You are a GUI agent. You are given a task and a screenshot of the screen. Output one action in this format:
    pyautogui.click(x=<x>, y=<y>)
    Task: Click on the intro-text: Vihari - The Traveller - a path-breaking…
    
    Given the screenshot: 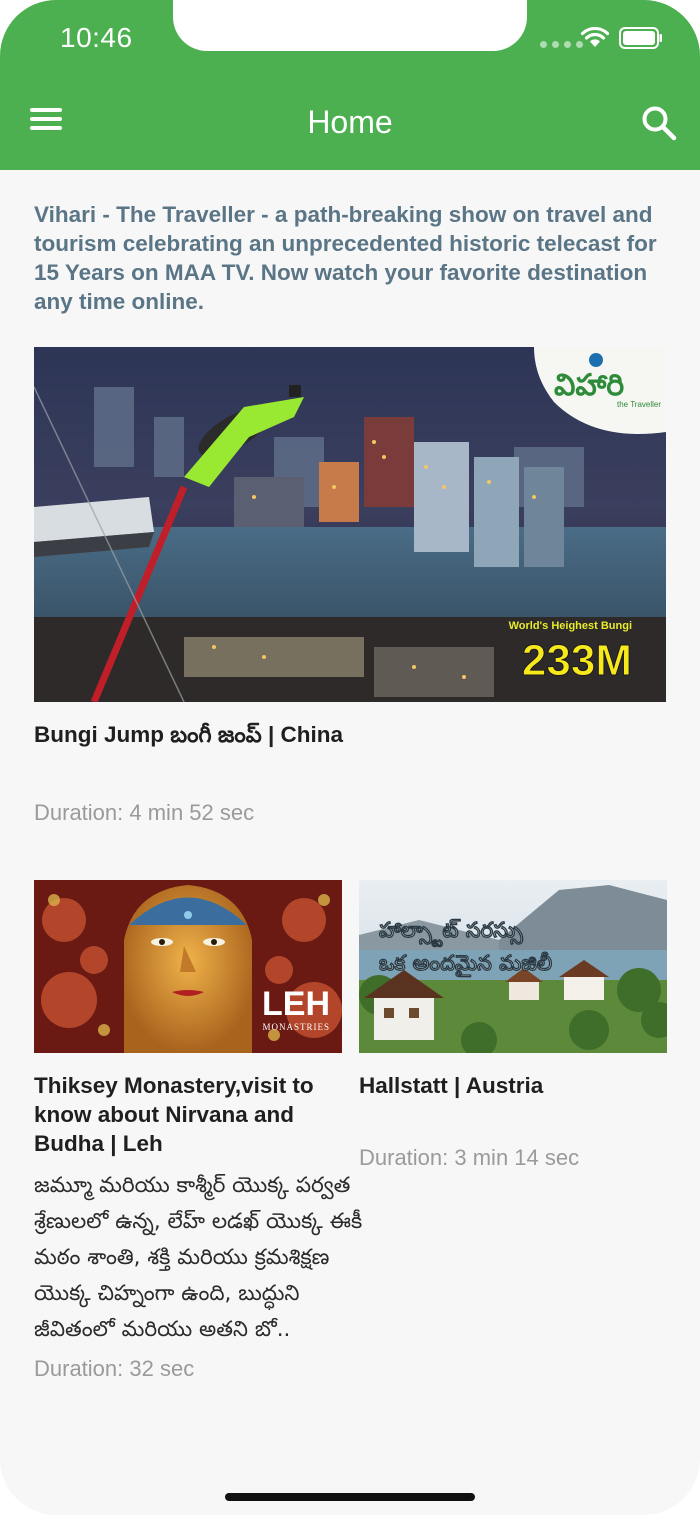 What is the action you would take?
    pyautogui.click(x=345, y=258)
    